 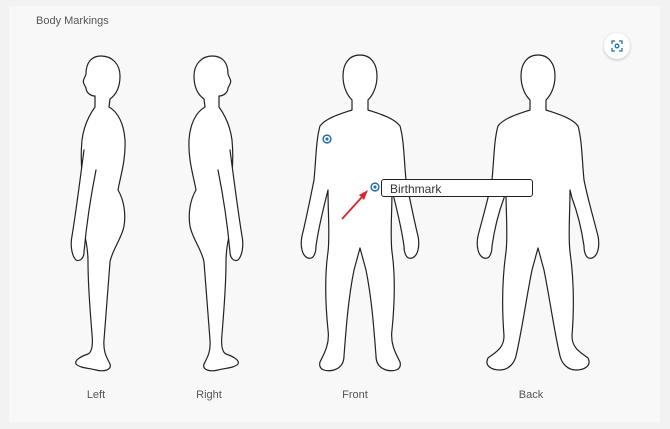 I want to click on focus-button, so click(x=617, y=46).